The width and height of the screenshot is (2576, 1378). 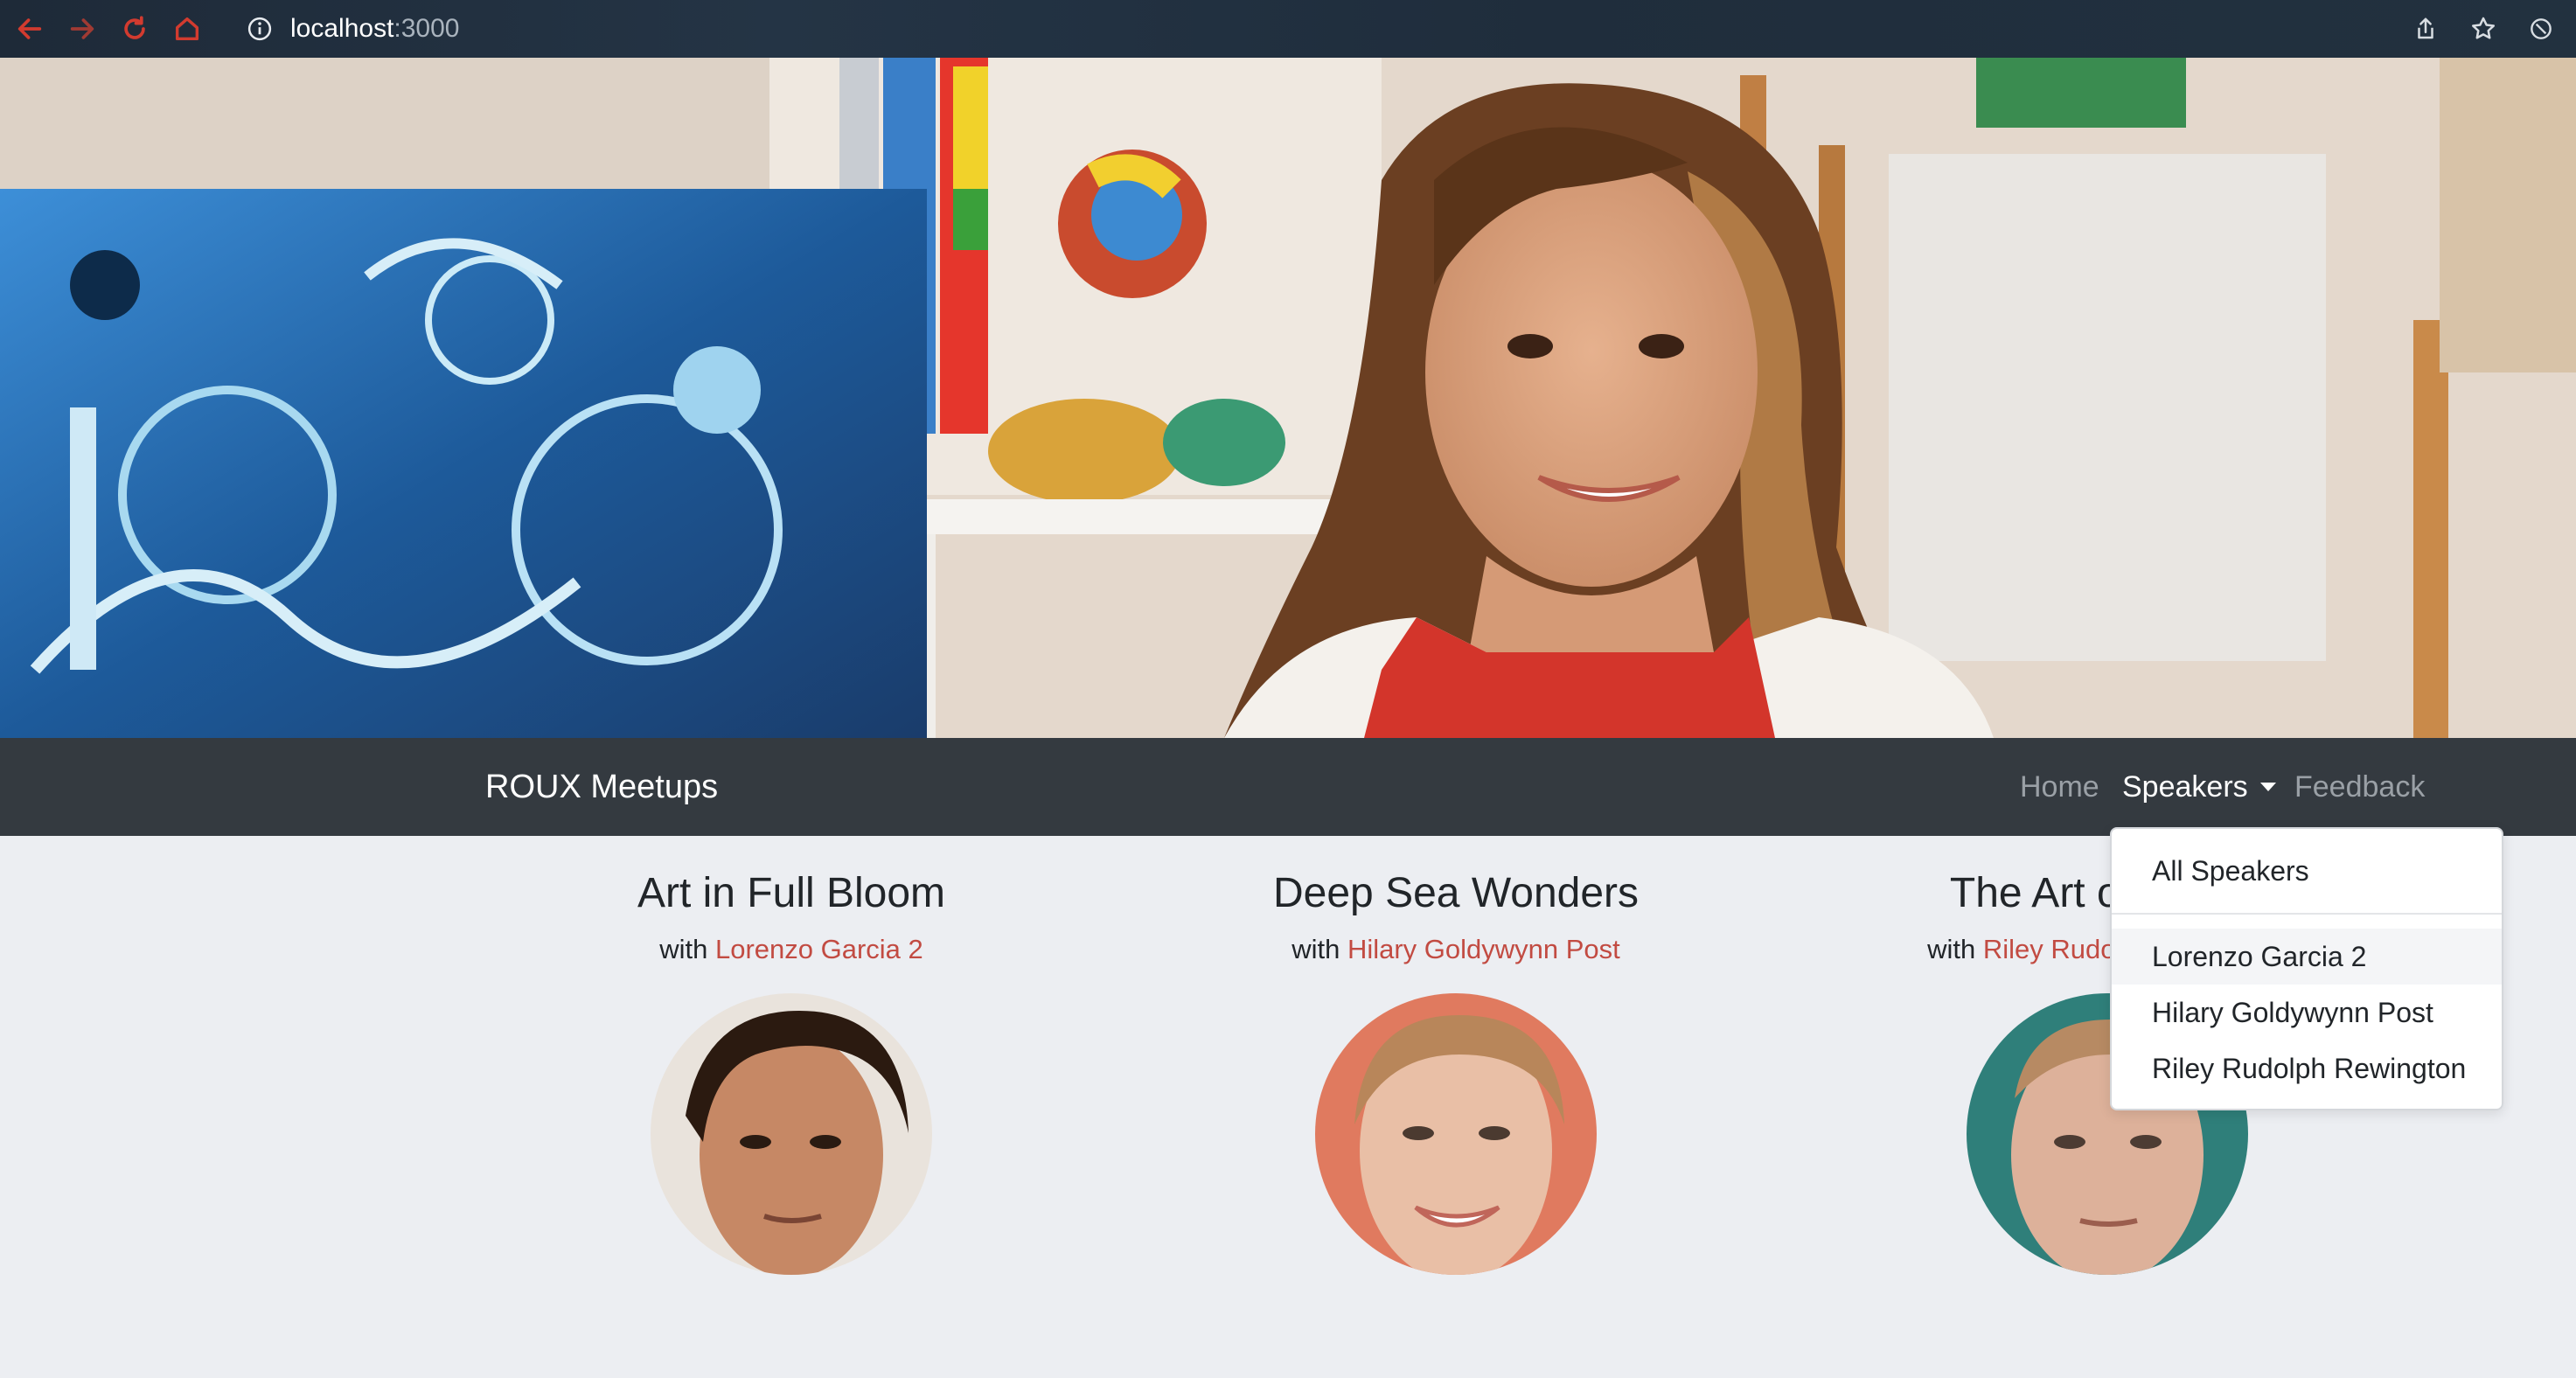 What do you see at coordinates (1483, 949) in the screenshot?
I see `speaker-link: Hilary Goldywynn Post` at bounding box center [1483, 949].